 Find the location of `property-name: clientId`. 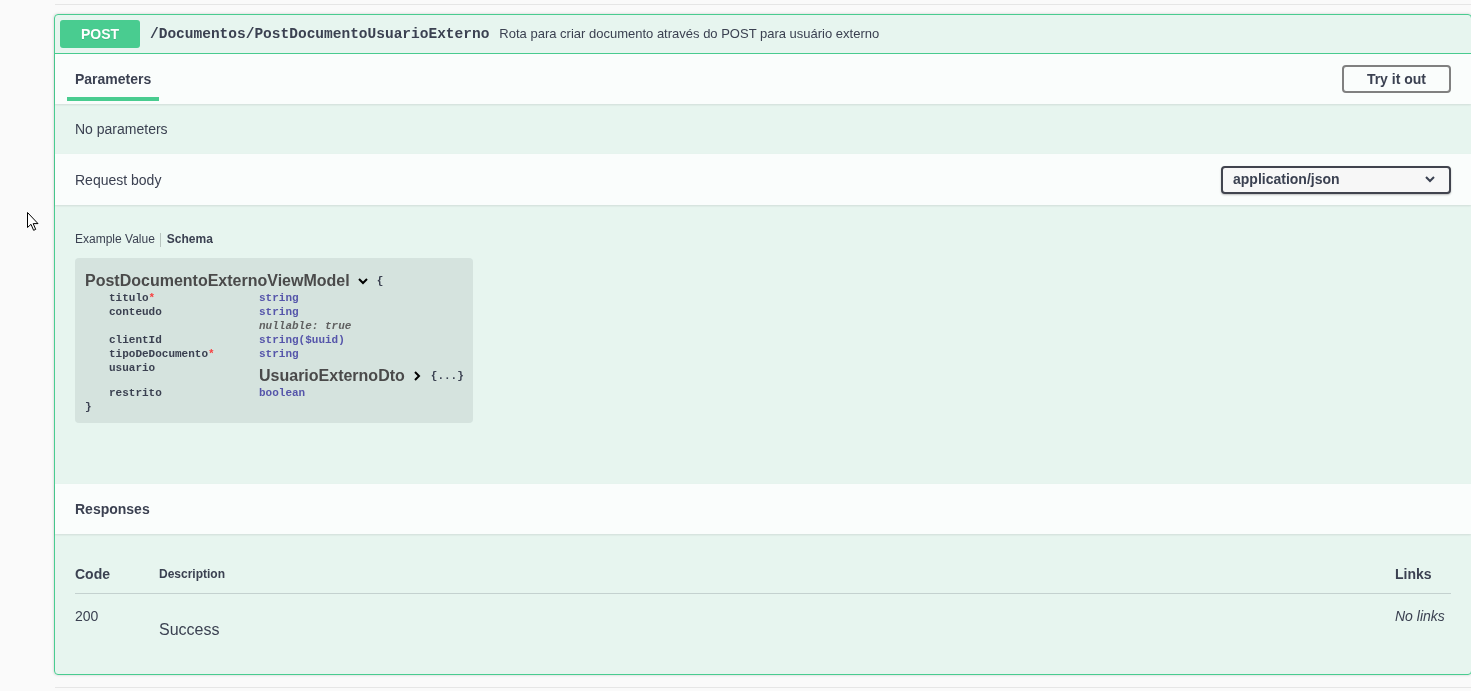

property-name: clientId is located at coordinates (136, 340).